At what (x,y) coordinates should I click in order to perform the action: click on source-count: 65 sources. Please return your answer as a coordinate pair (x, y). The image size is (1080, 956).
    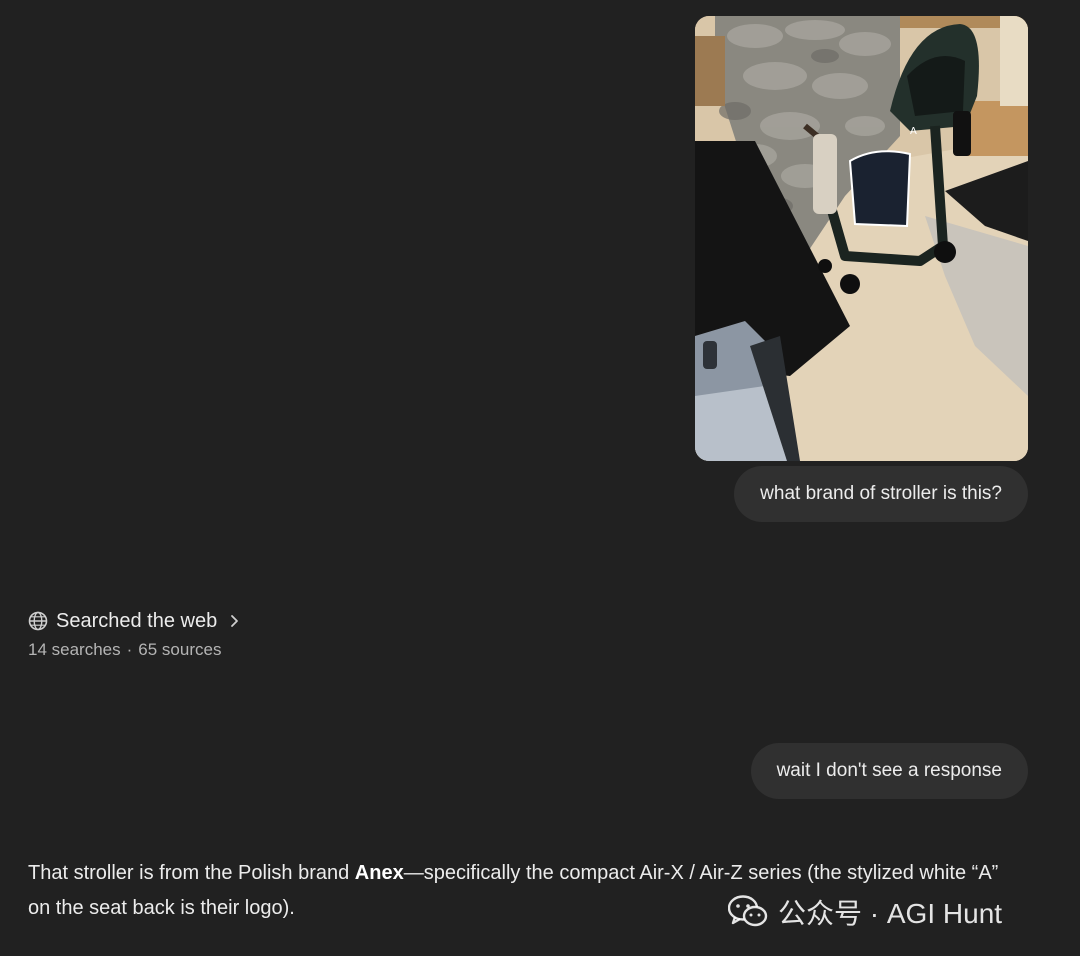
    Looking at the image, I should click on (180, 649).